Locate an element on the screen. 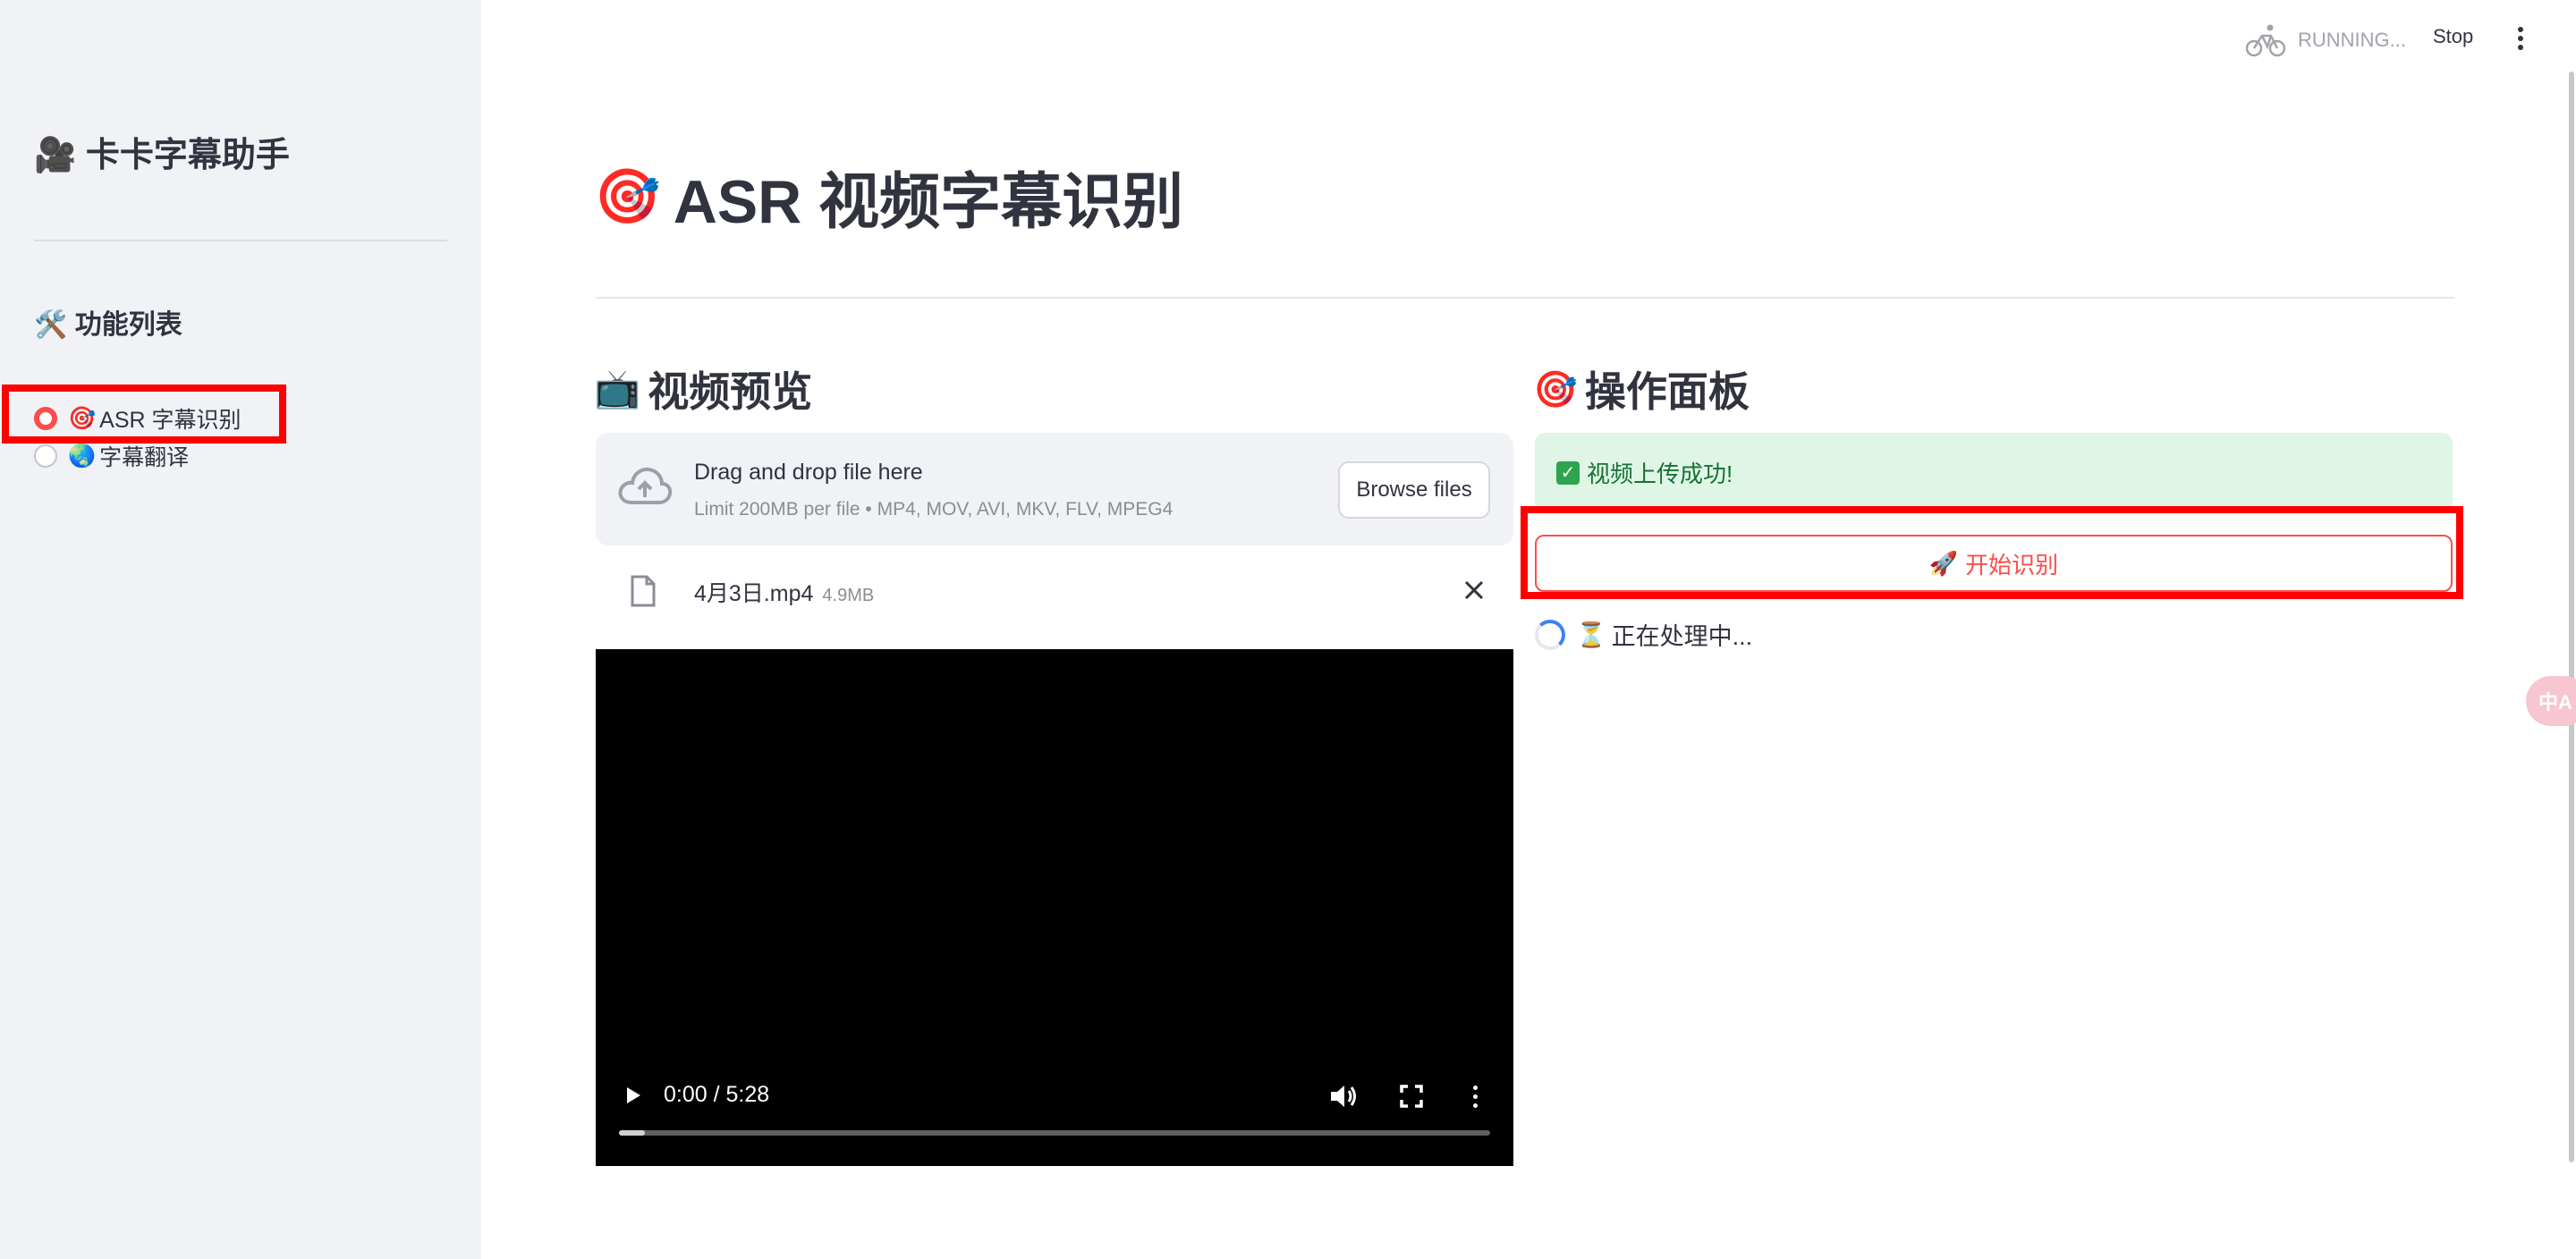  sidebar-title: 🎥 卡卡字幕助手 is located at coordinates (162, 151).